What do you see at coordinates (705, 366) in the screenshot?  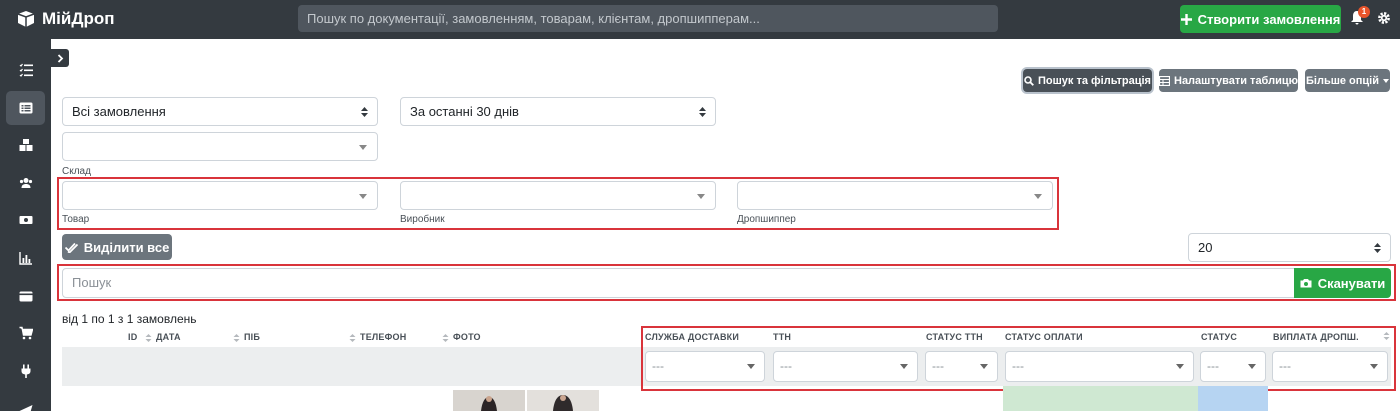 I see `delivery-filter-select: ---` at bounding box center [705, 366].